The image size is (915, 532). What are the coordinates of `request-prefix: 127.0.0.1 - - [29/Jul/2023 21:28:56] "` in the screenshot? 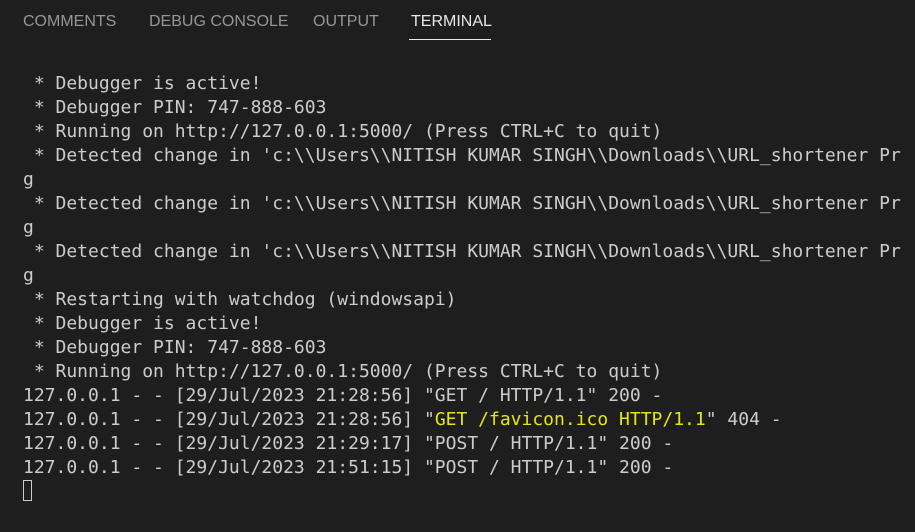 It's located at (229, 419).